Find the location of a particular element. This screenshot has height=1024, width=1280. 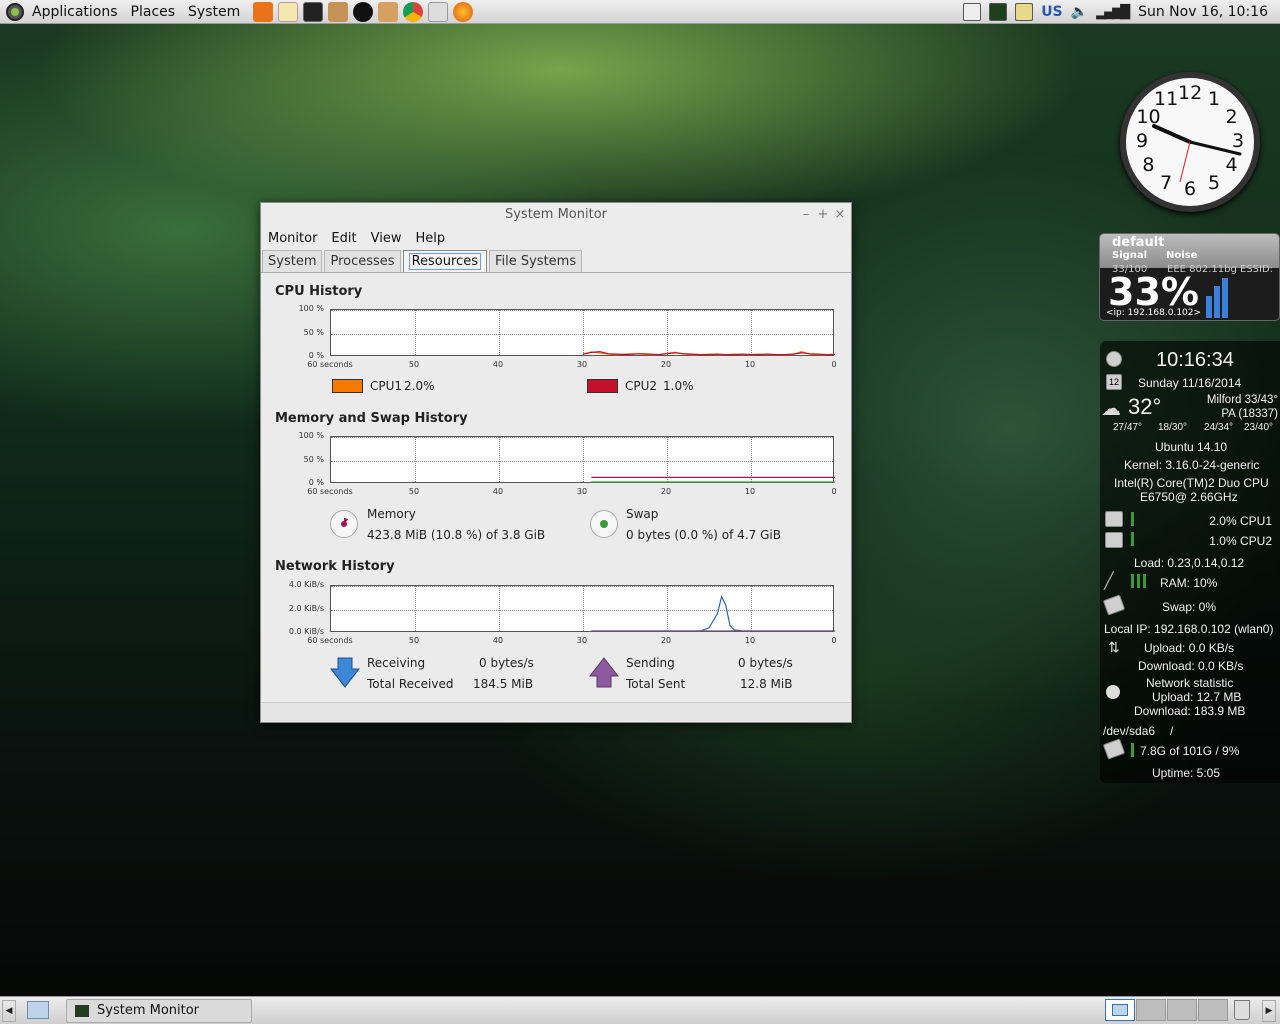

firefox-icon is located at coordinates (463, 11).